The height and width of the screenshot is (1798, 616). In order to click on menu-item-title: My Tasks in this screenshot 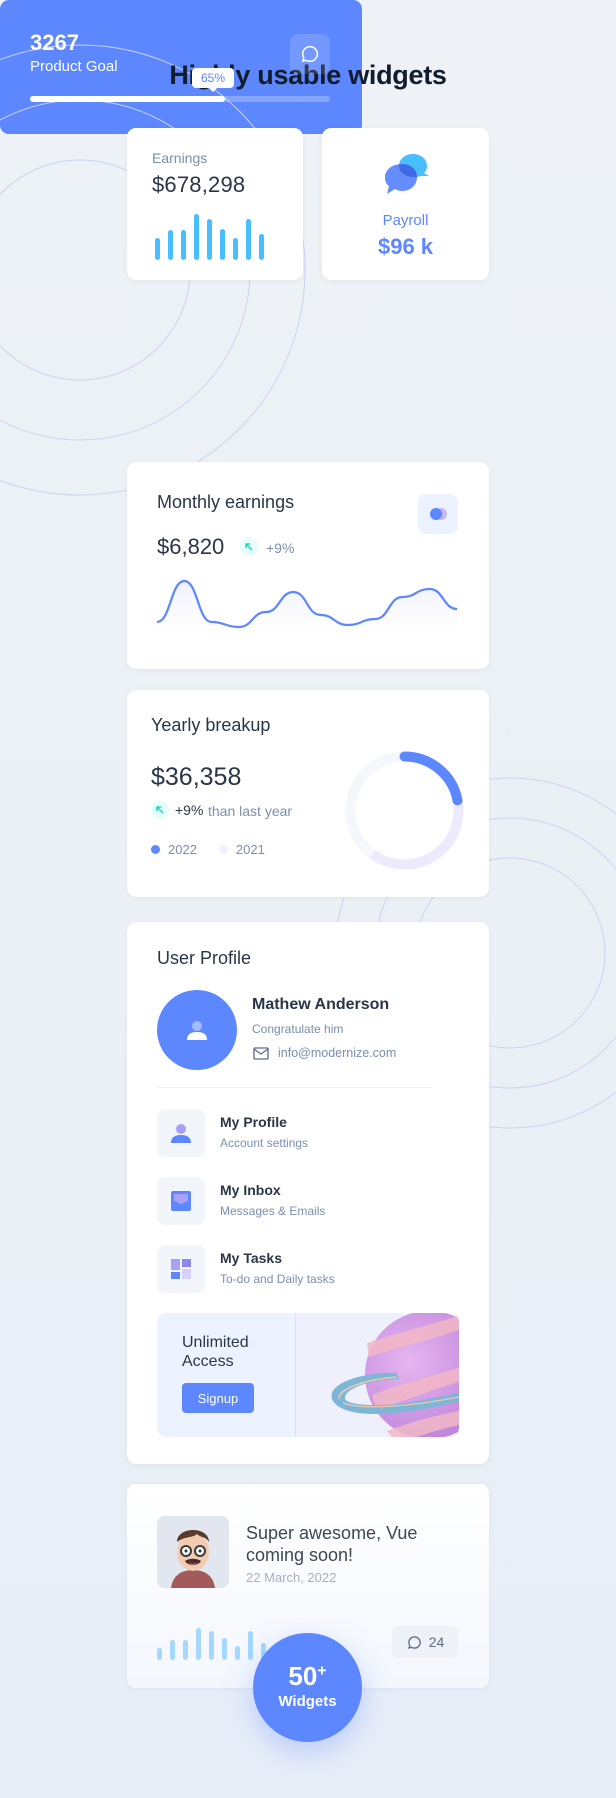, I will do `click(251, 1258)`.